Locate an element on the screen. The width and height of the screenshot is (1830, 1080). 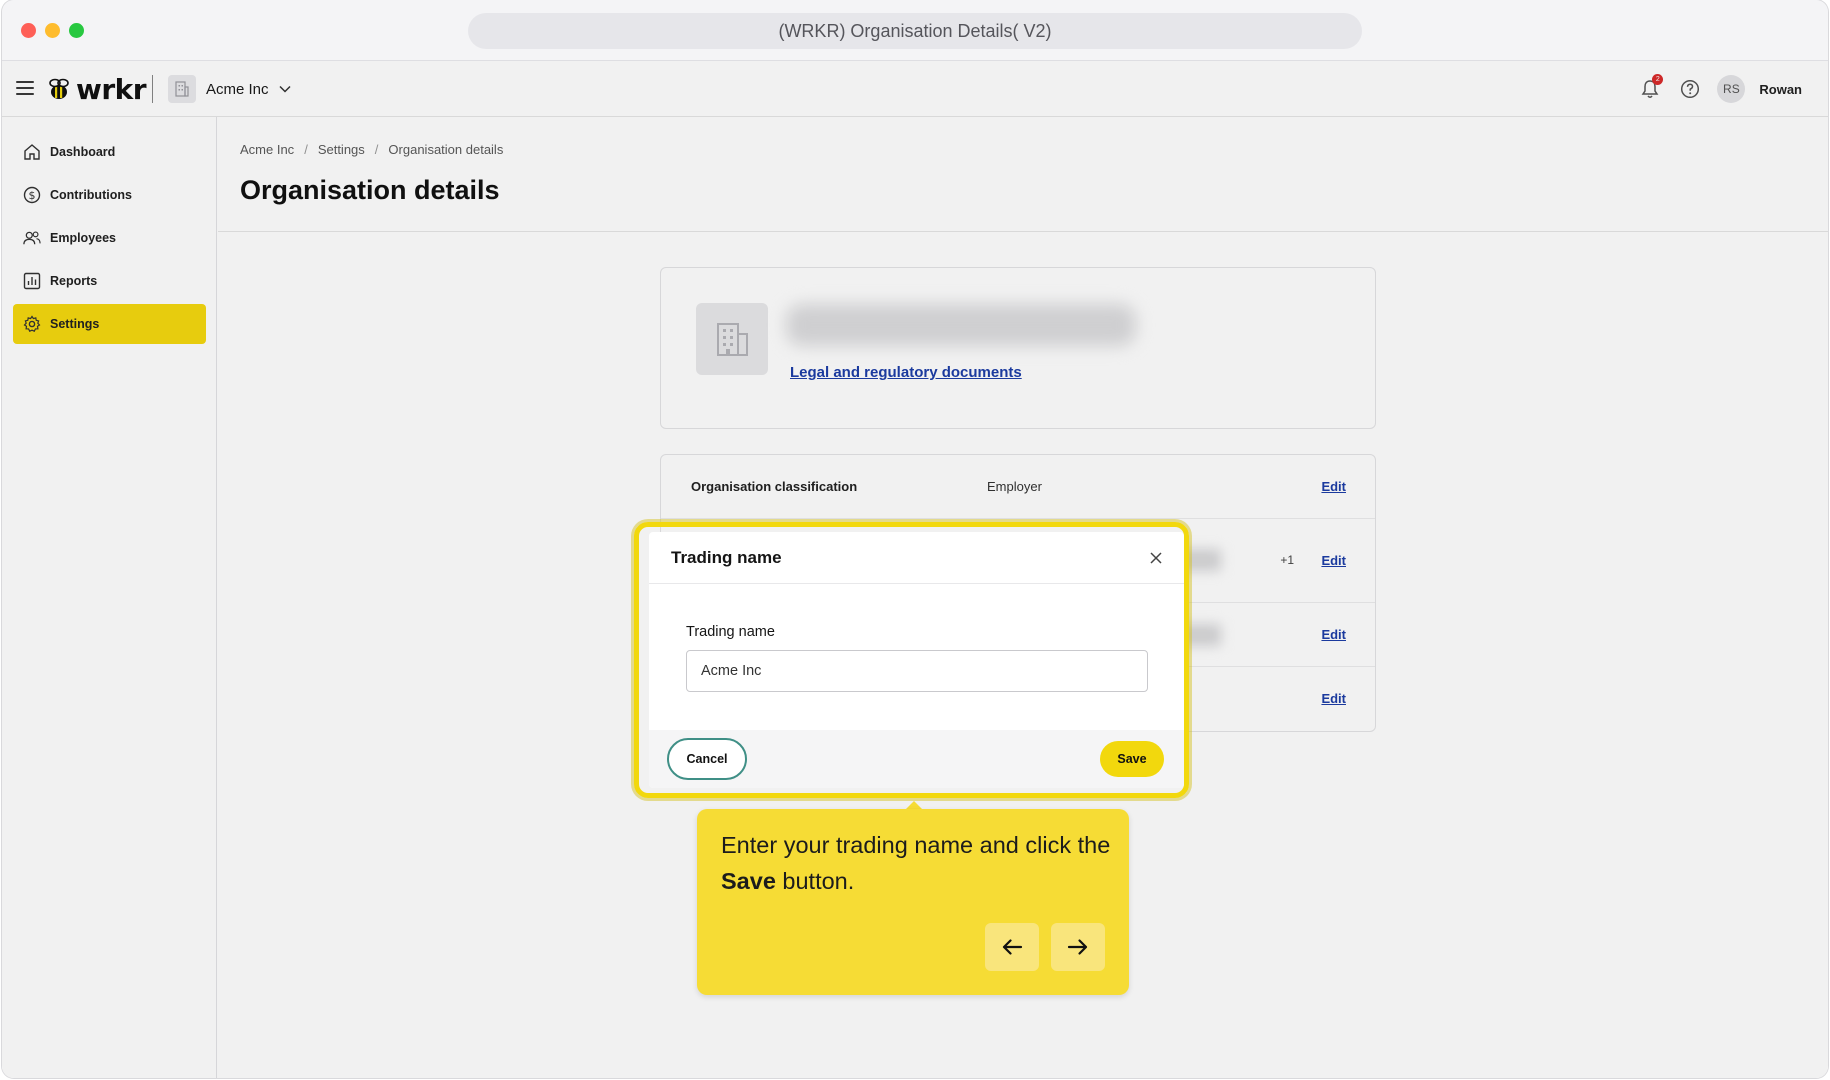
topbar-divider is located at coordinates (152, 89).